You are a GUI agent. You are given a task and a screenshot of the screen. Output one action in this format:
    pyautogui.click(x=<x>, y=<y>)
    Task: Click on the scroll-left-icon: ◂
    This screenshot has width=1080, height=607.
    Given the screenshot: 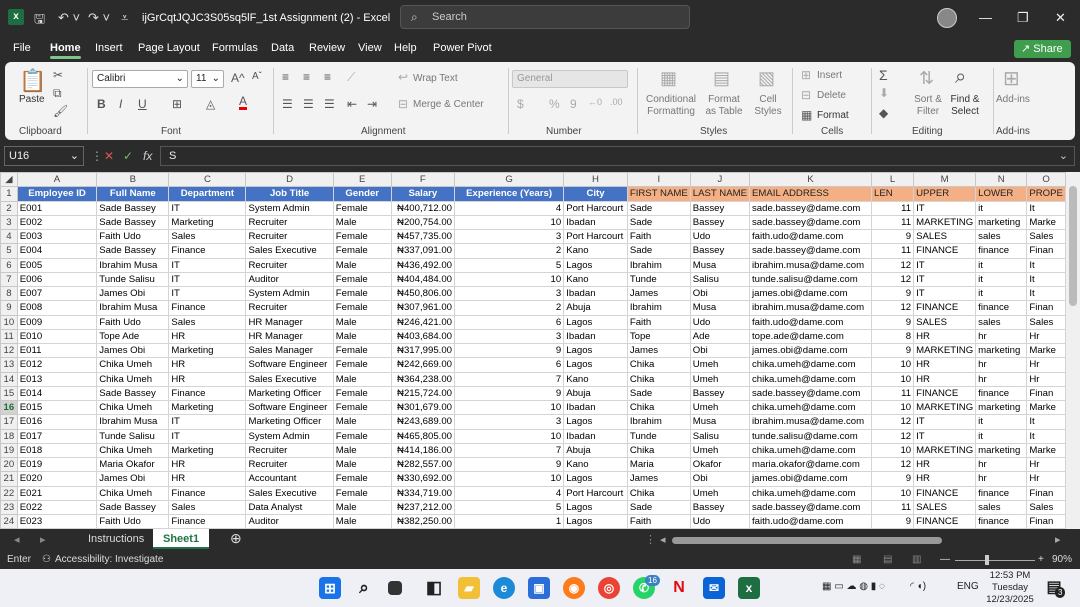 What is the action you would take?
    pyautogui.click(x=663, y=539)
    